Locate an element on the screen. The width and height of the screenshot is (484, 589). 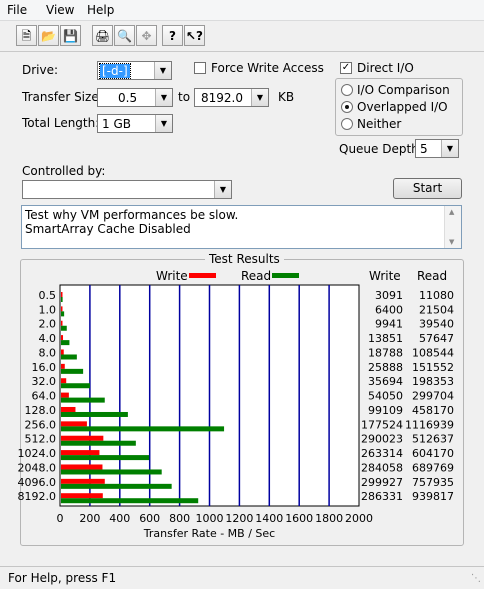
drive-value: [-d-] is located at coordinates (115, 71).